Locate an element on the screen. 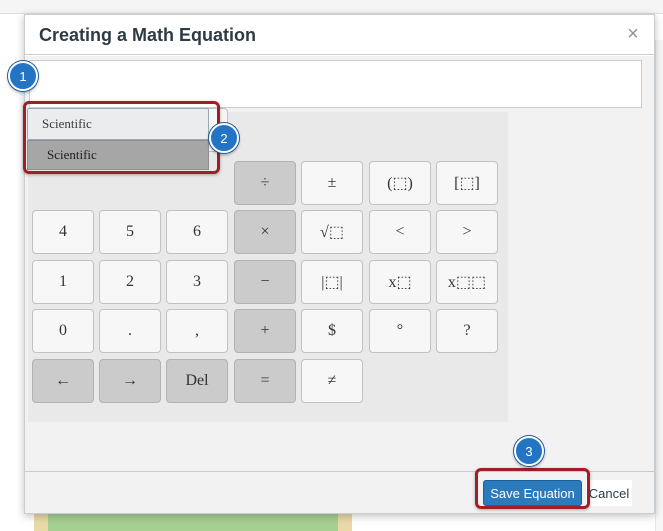 The image size is (663, 531). key-multiply: × is located at coordinates (265, 232).